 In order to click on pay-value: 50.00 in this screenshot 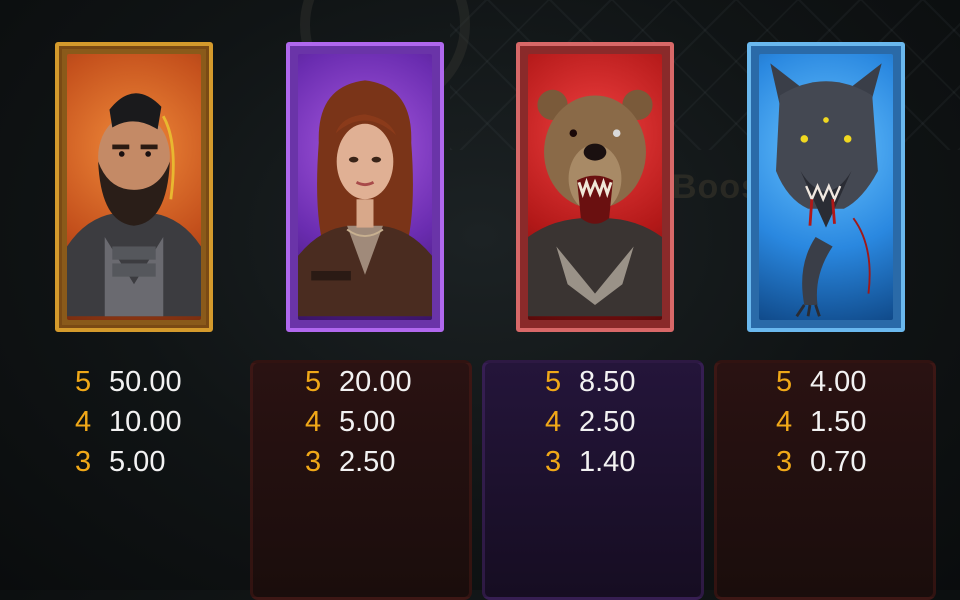, I will do `click(145, 382)`.